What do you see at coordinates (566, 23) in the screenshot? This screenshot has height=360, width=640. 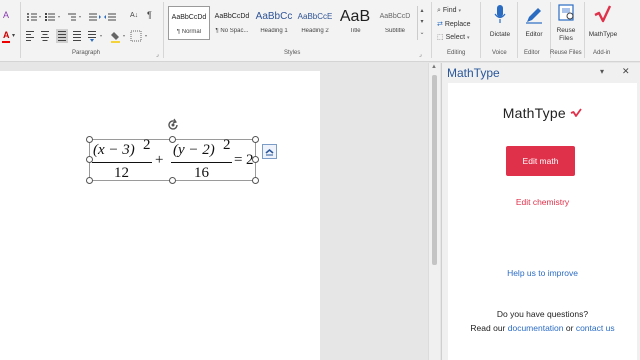 I see `reuse-files-button: Reuse Files` at bounding box center [566, 23].